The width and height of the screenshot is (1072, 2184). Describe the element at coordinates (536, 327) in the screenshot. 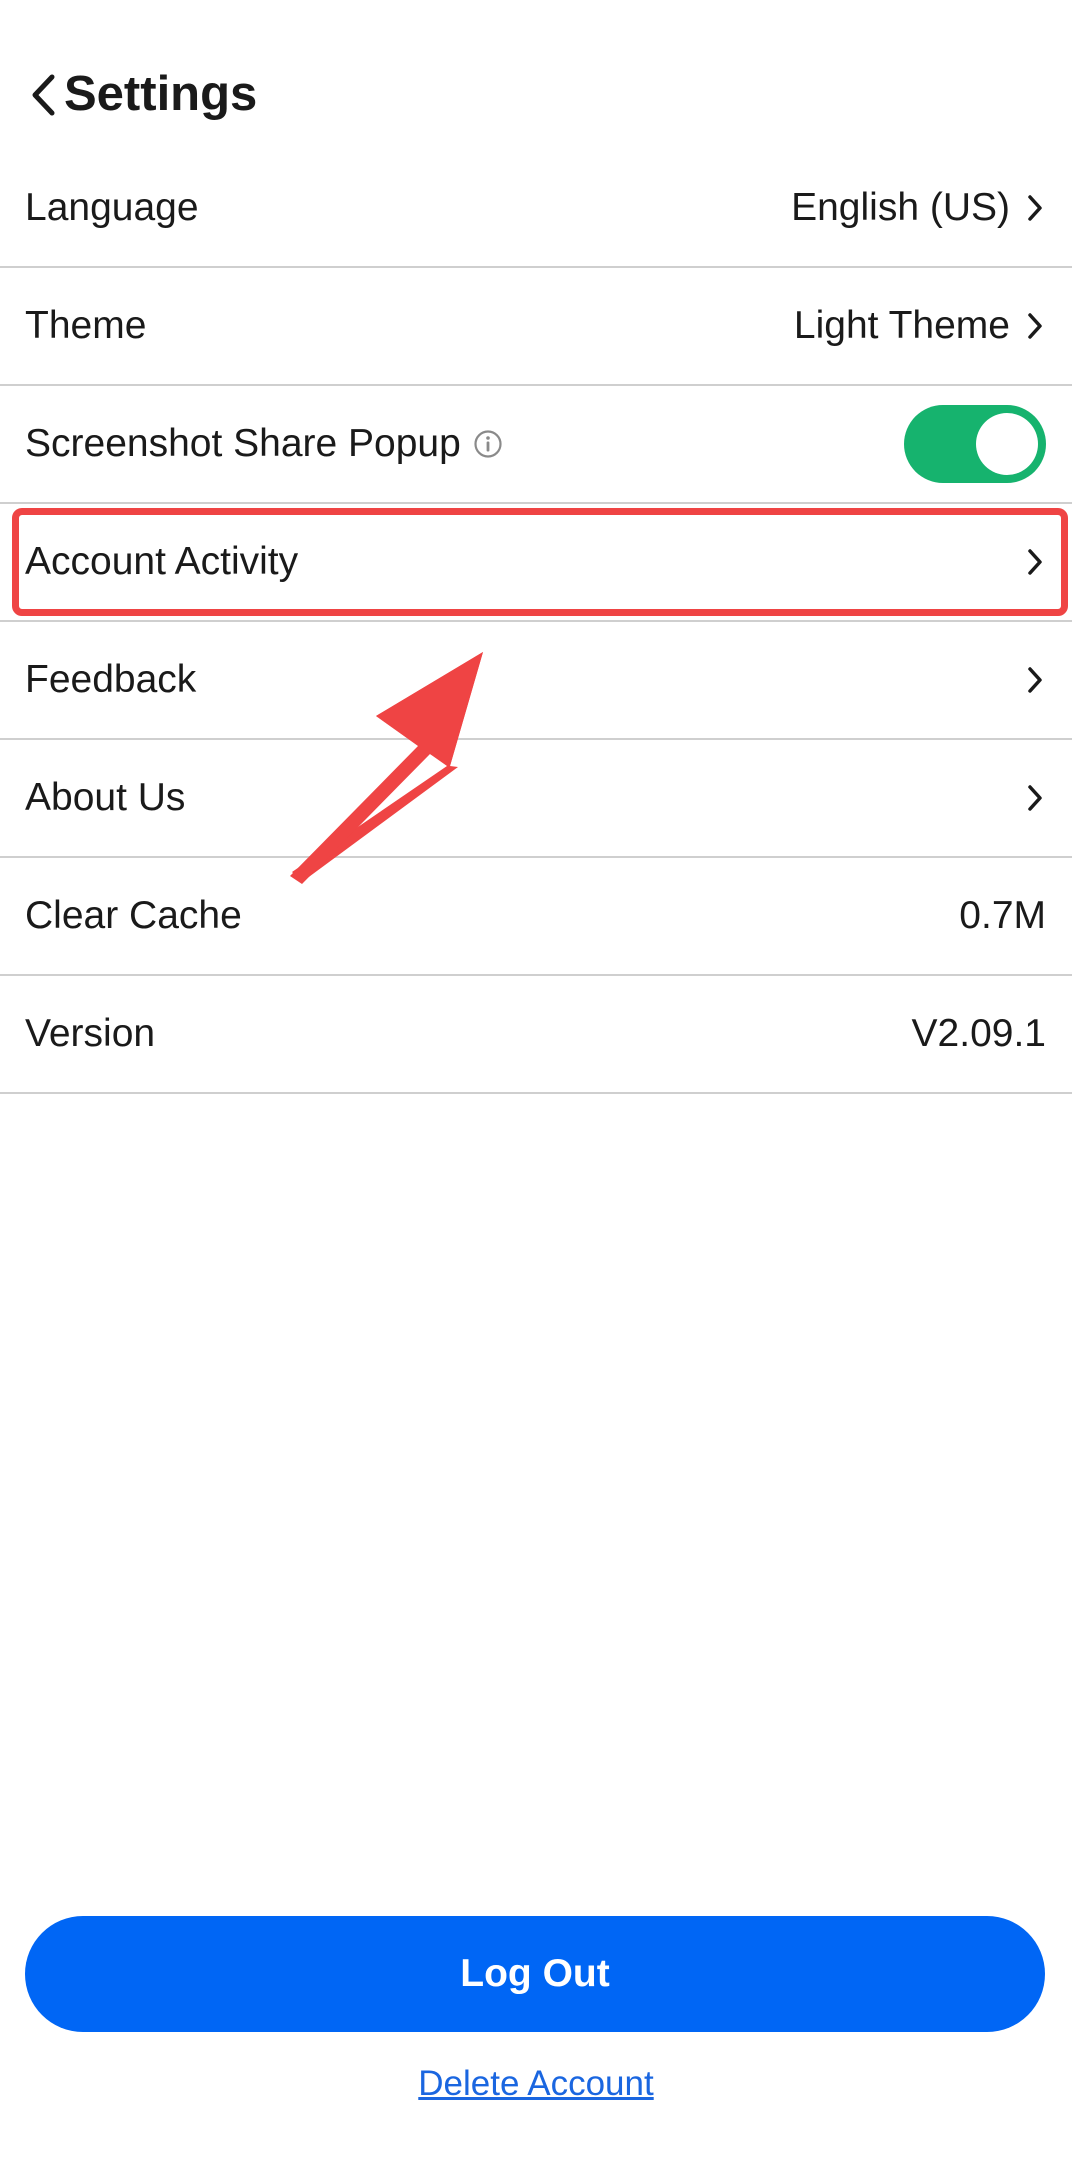

I see `setting-row-theme: Theme Light Theme` at that location.